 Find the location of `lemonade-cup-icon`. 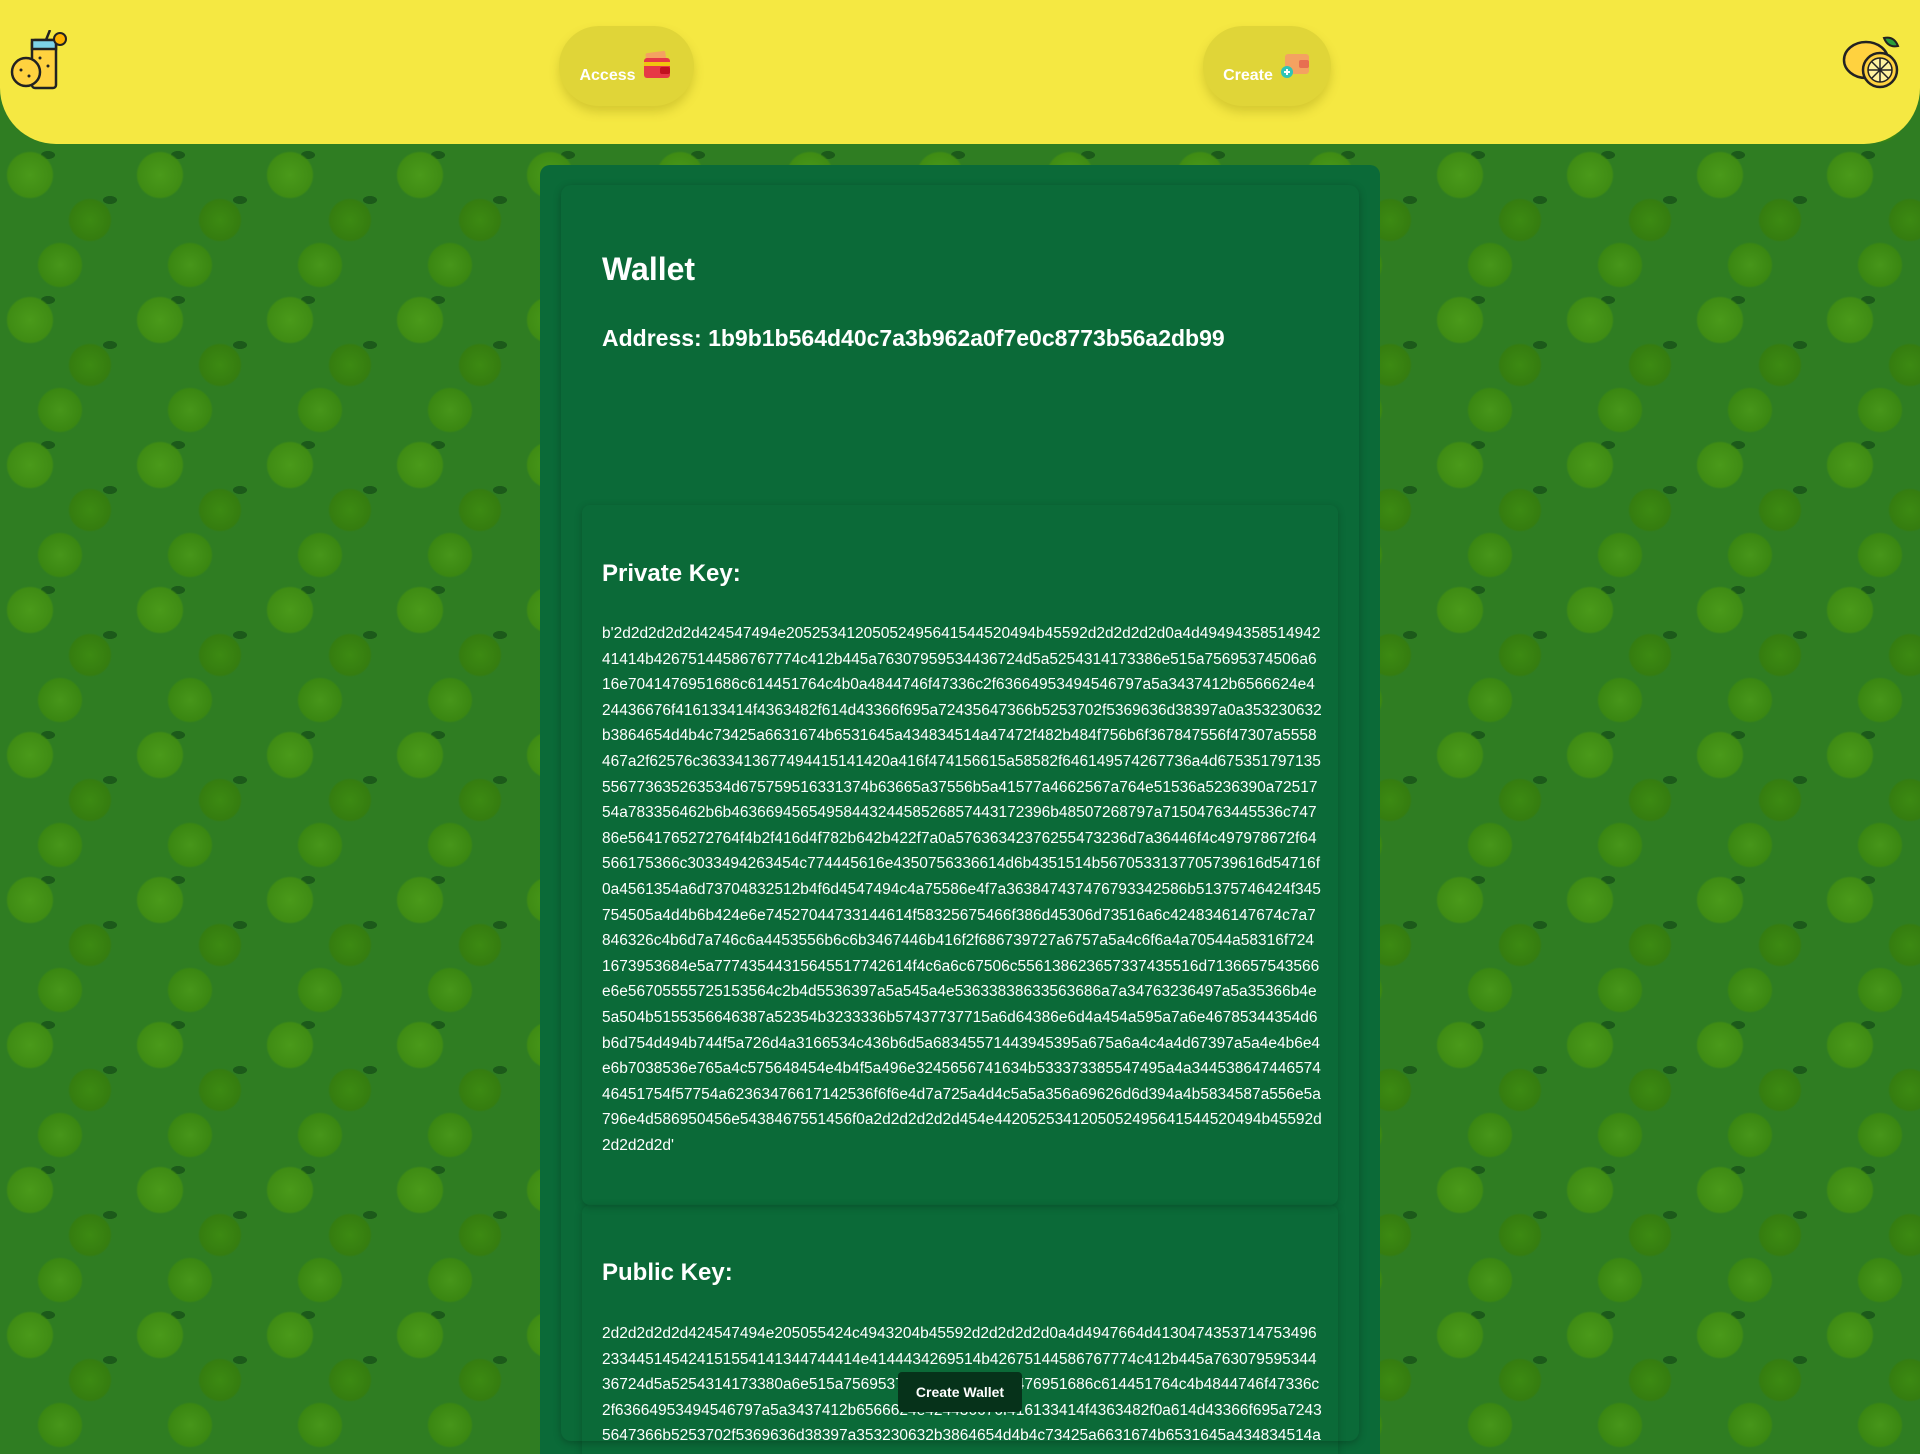

lemonade-cup-icon is located at coordinates (39, 61).